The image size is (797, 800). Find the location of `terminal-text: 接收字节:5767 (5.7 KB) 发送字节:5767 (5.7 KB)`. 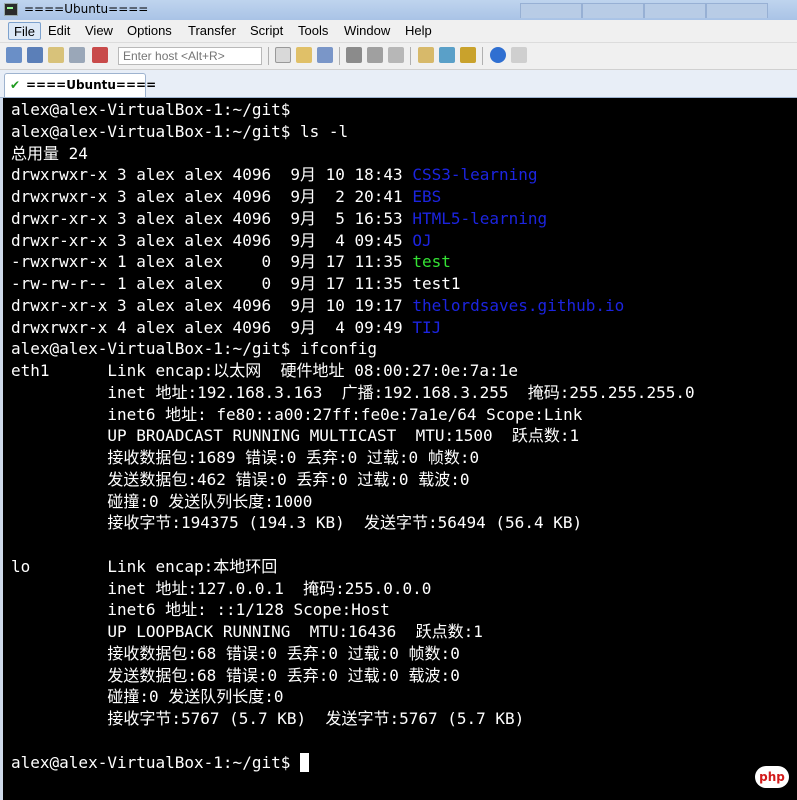

terminal-text: 接收字节:5767 (5.7 KB) 发送字节:5767 (5.7 KB) is located at coordinates (268, 718).